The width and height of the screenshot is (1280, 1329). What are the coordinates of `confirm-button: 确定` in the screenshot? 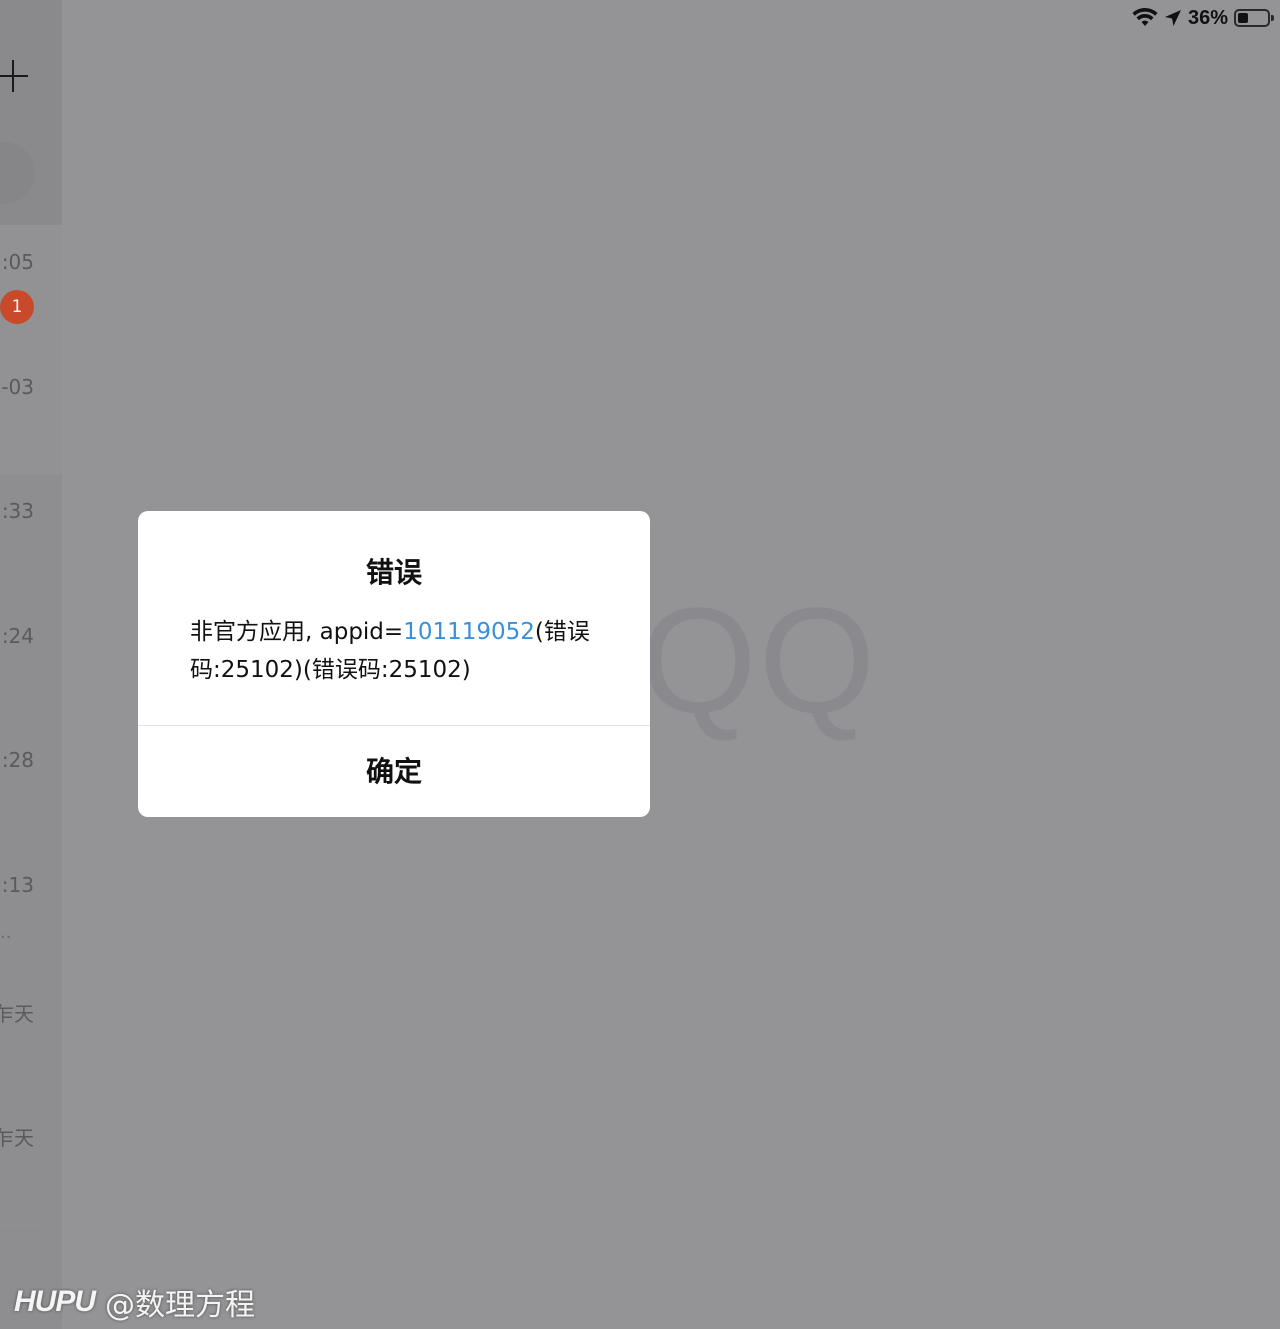 It's located at (394, 771).